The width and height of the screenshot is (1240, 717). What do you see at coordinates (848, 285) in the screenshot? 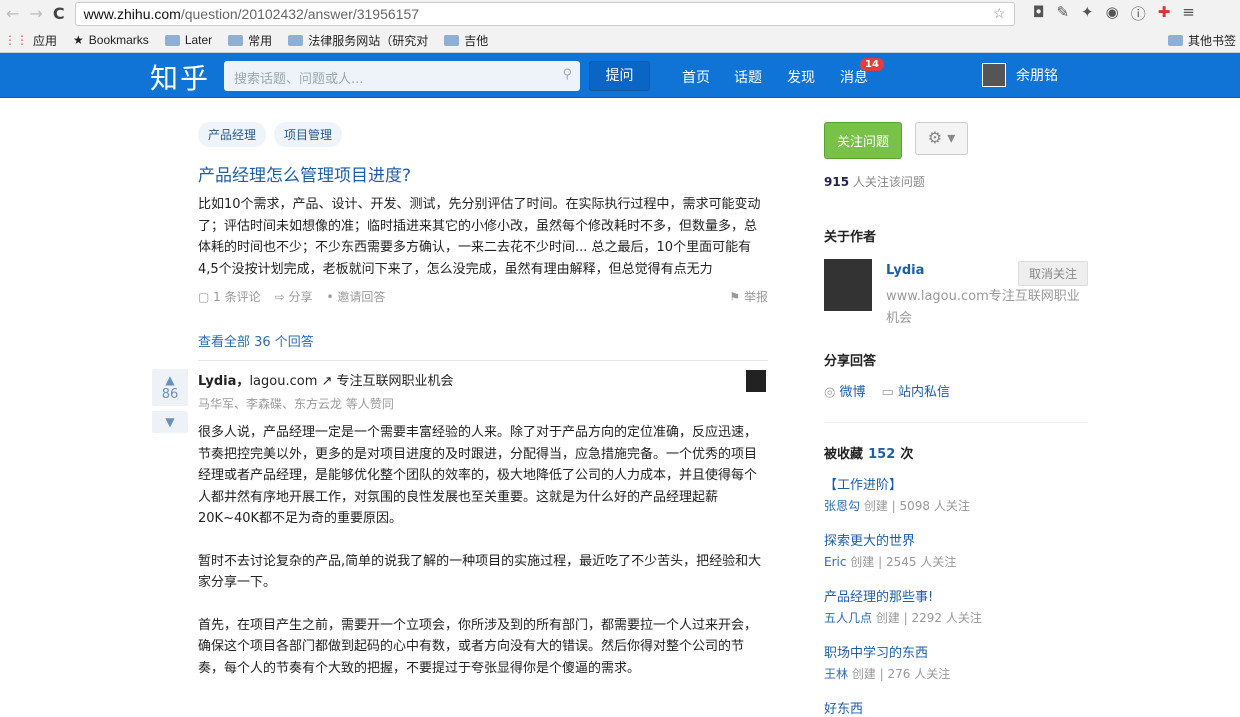
I see `author-photo` at bounding box center [848, 285].